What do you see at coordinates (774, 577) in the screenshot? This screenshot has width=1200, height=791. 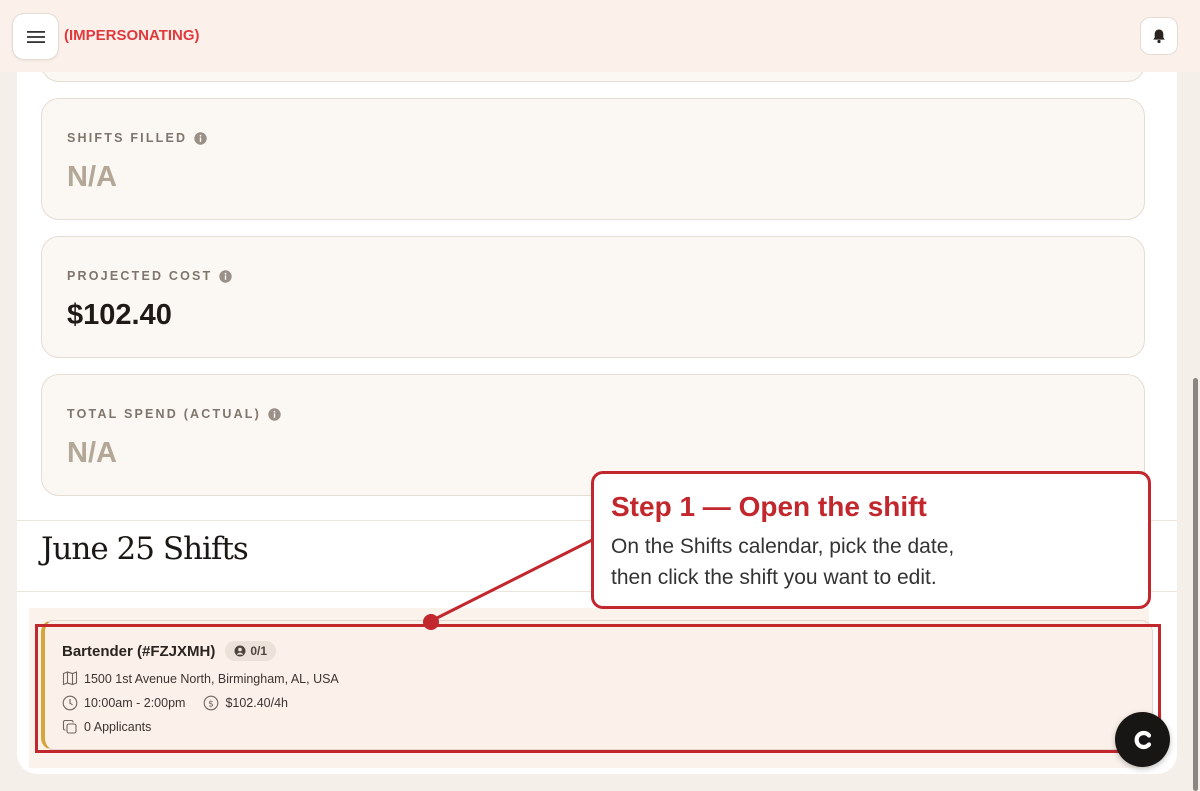 I see `annotation-line-2: then click the shift you want to edit.` at bounding box center [774, 577].